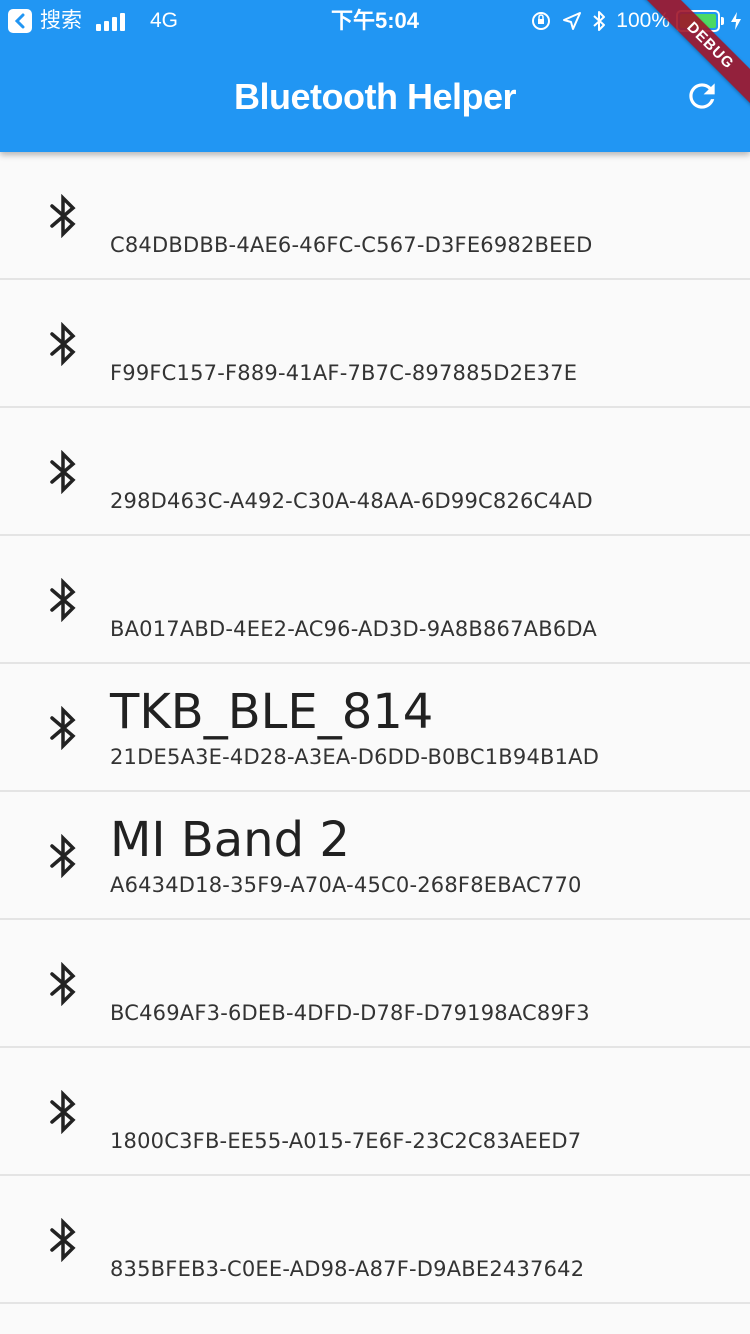  I want to click on charging-icon, so click(736, 21).